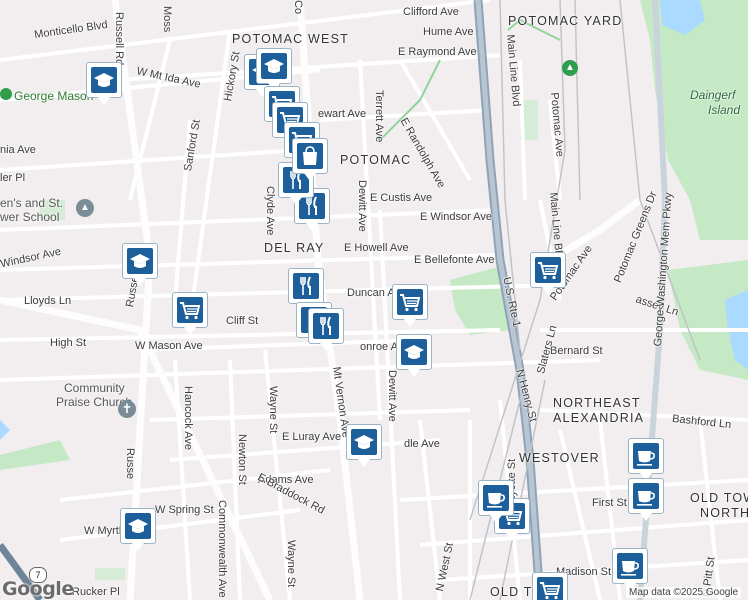  Describe the element at coordinates (167, 19) in the screenshot. I see `street-label: Moss` at that location.